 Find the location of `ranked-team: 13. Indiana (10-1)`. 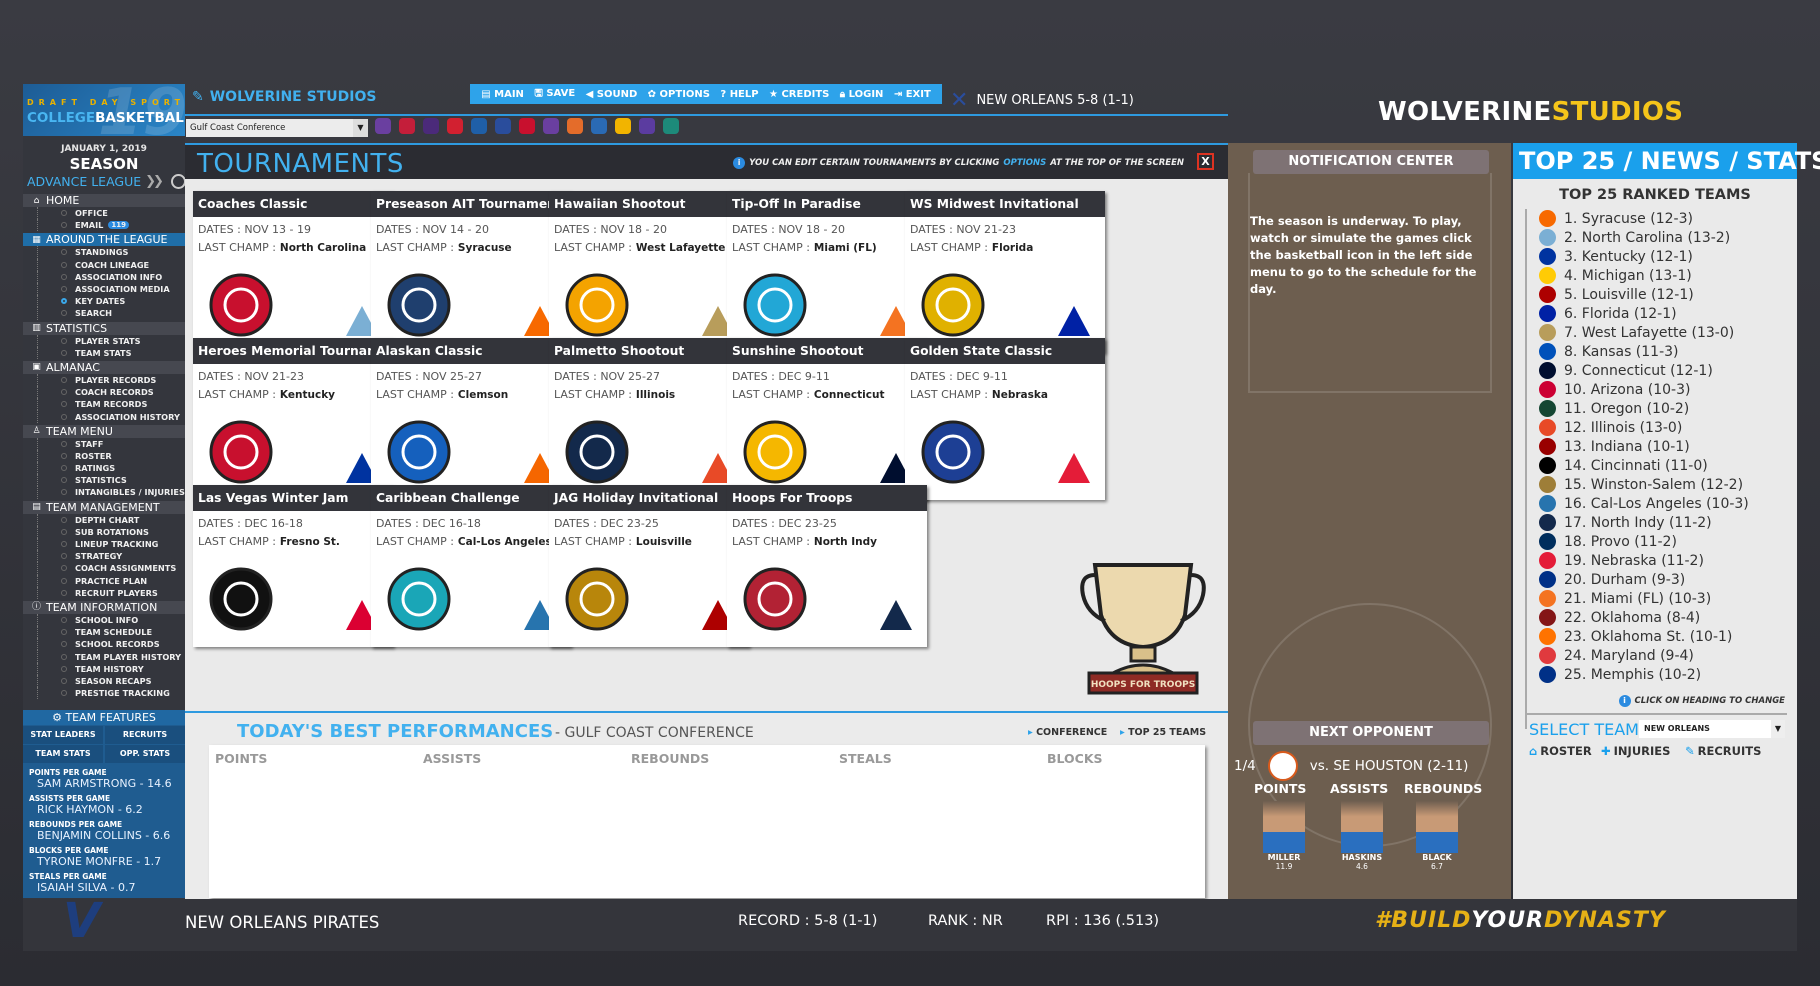

ranked-team: 13. Indiana (10-1) is located at coordinates (1614, 446).